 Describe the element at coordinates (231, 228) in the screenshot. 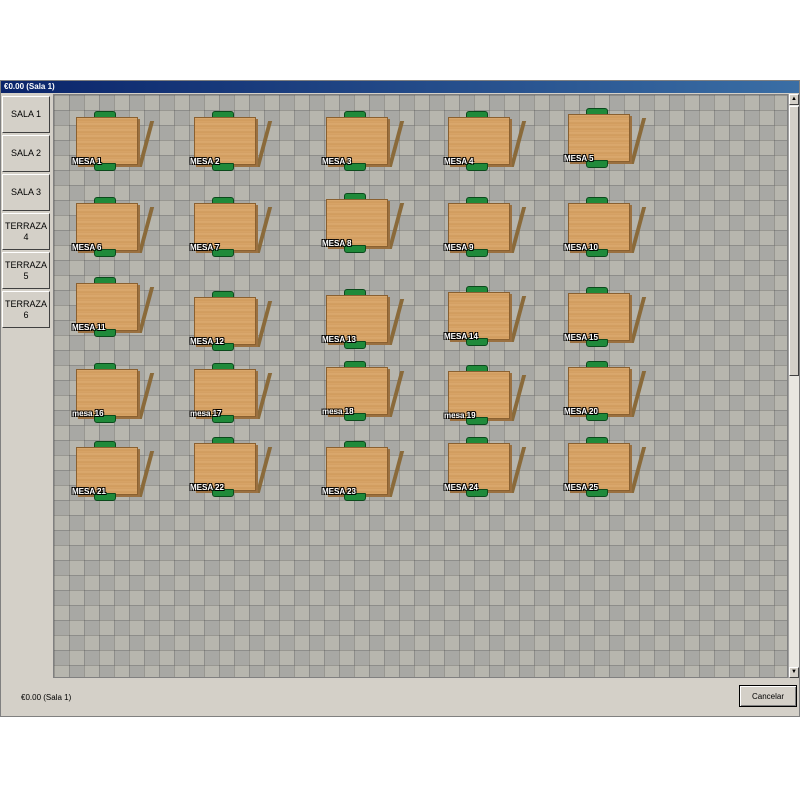

I see `table-mesa-7: MESA 7` at that location.